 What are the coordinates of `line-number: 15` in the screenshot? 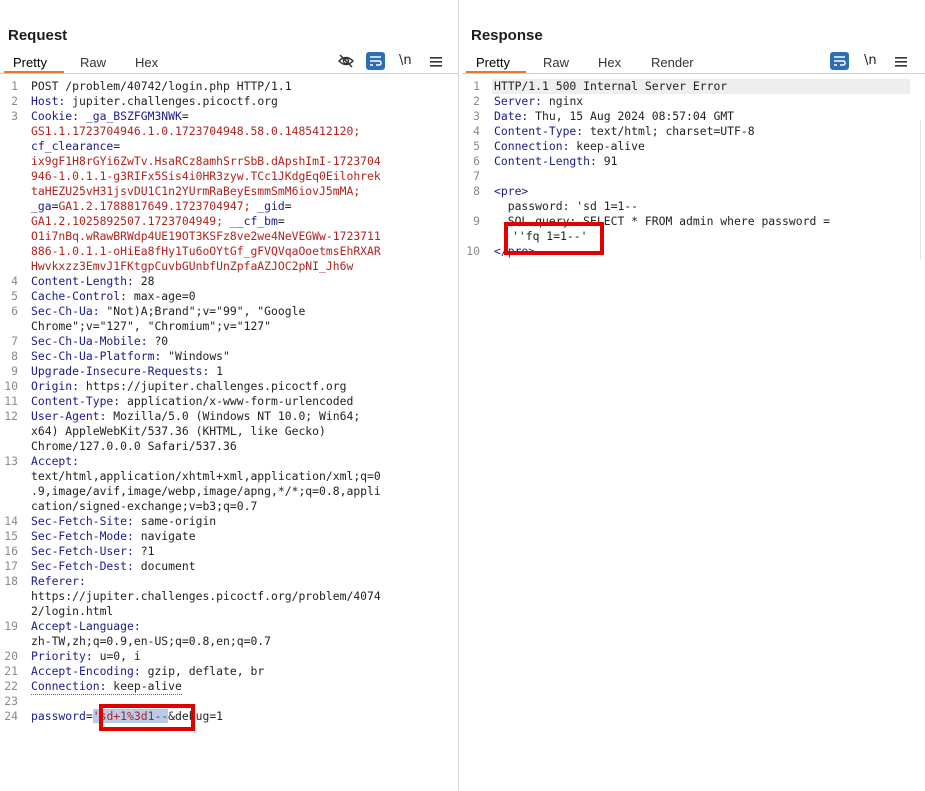 It's located at (11, 536).